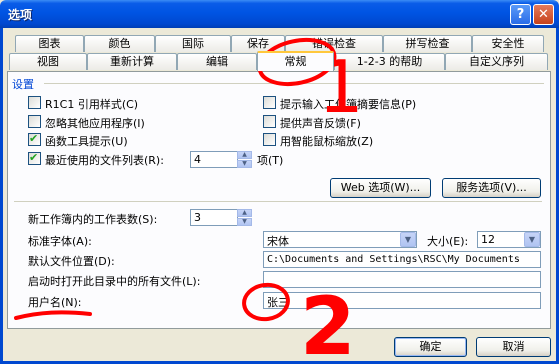 The width and height of the screenshot is (559, 364). What do you see at coordinates (95, 123) in the screenshot?
I see `ignore-other-apps-label: 忽略其他应用程序(I)` at bounding box center [95, 123].